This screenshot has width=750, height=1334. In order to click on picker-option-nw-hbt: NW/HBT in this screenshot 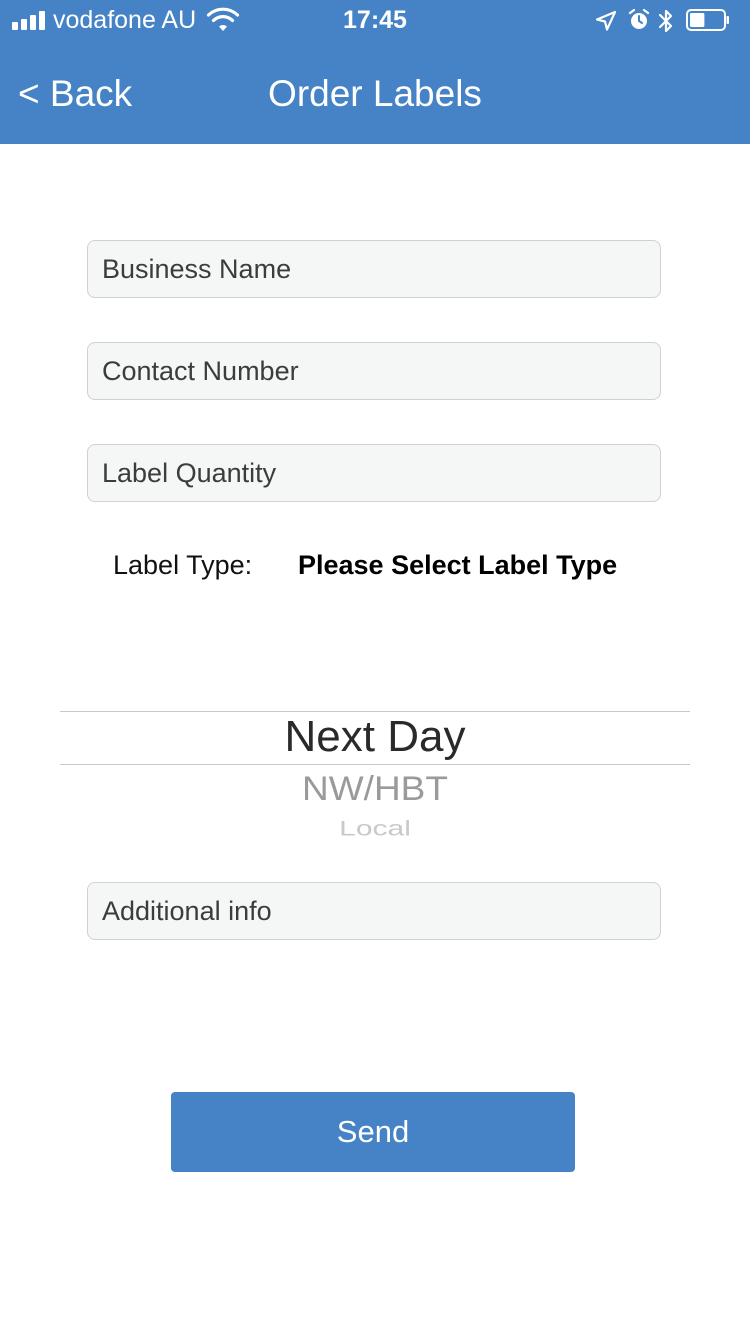, I will do `click(375, 789)`.